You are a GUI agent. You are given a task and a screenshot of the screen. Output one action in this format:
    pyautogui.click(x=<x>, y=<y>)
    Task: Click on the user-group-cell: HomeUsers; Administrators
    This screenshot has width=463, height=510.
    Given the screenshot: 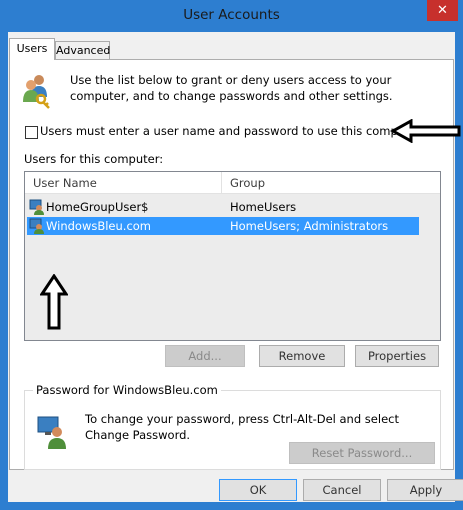 What is the action you would take?
    pyautogui.click(x=309, y=226)
    